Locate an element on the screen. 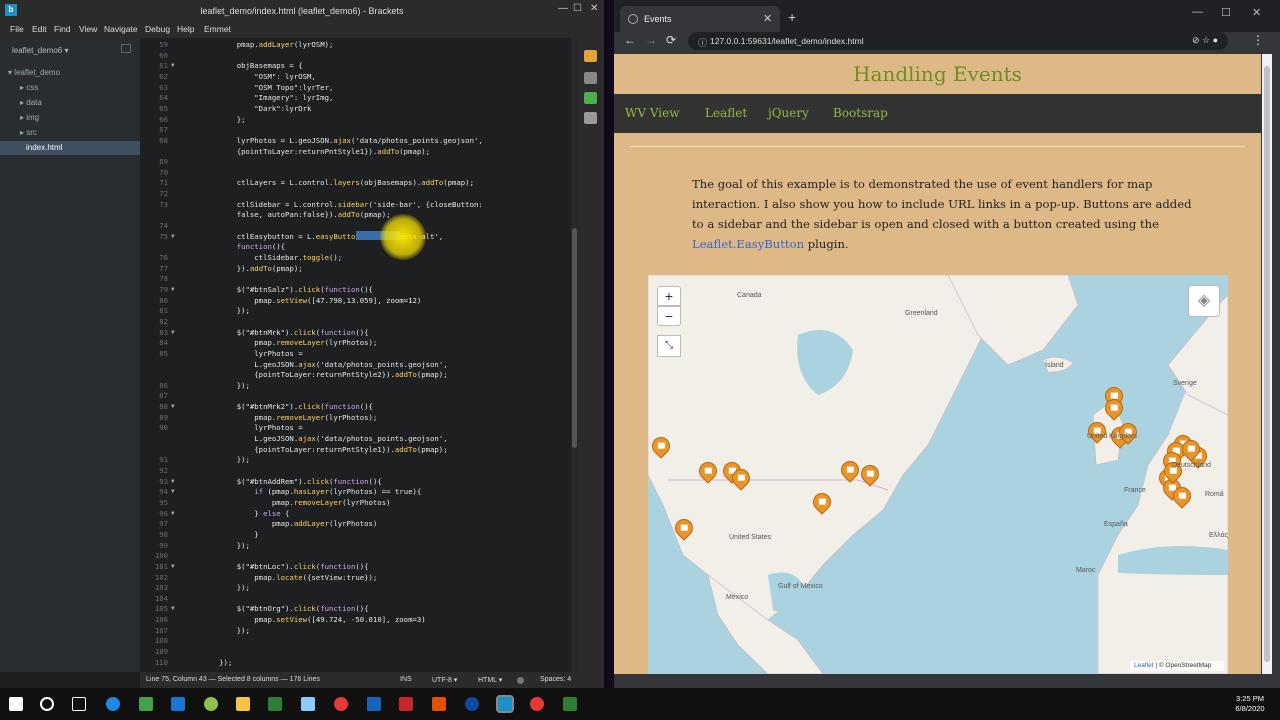 This screenshot has height=720, width=1280. code-line: 70 is located at coordinates (359, 173).